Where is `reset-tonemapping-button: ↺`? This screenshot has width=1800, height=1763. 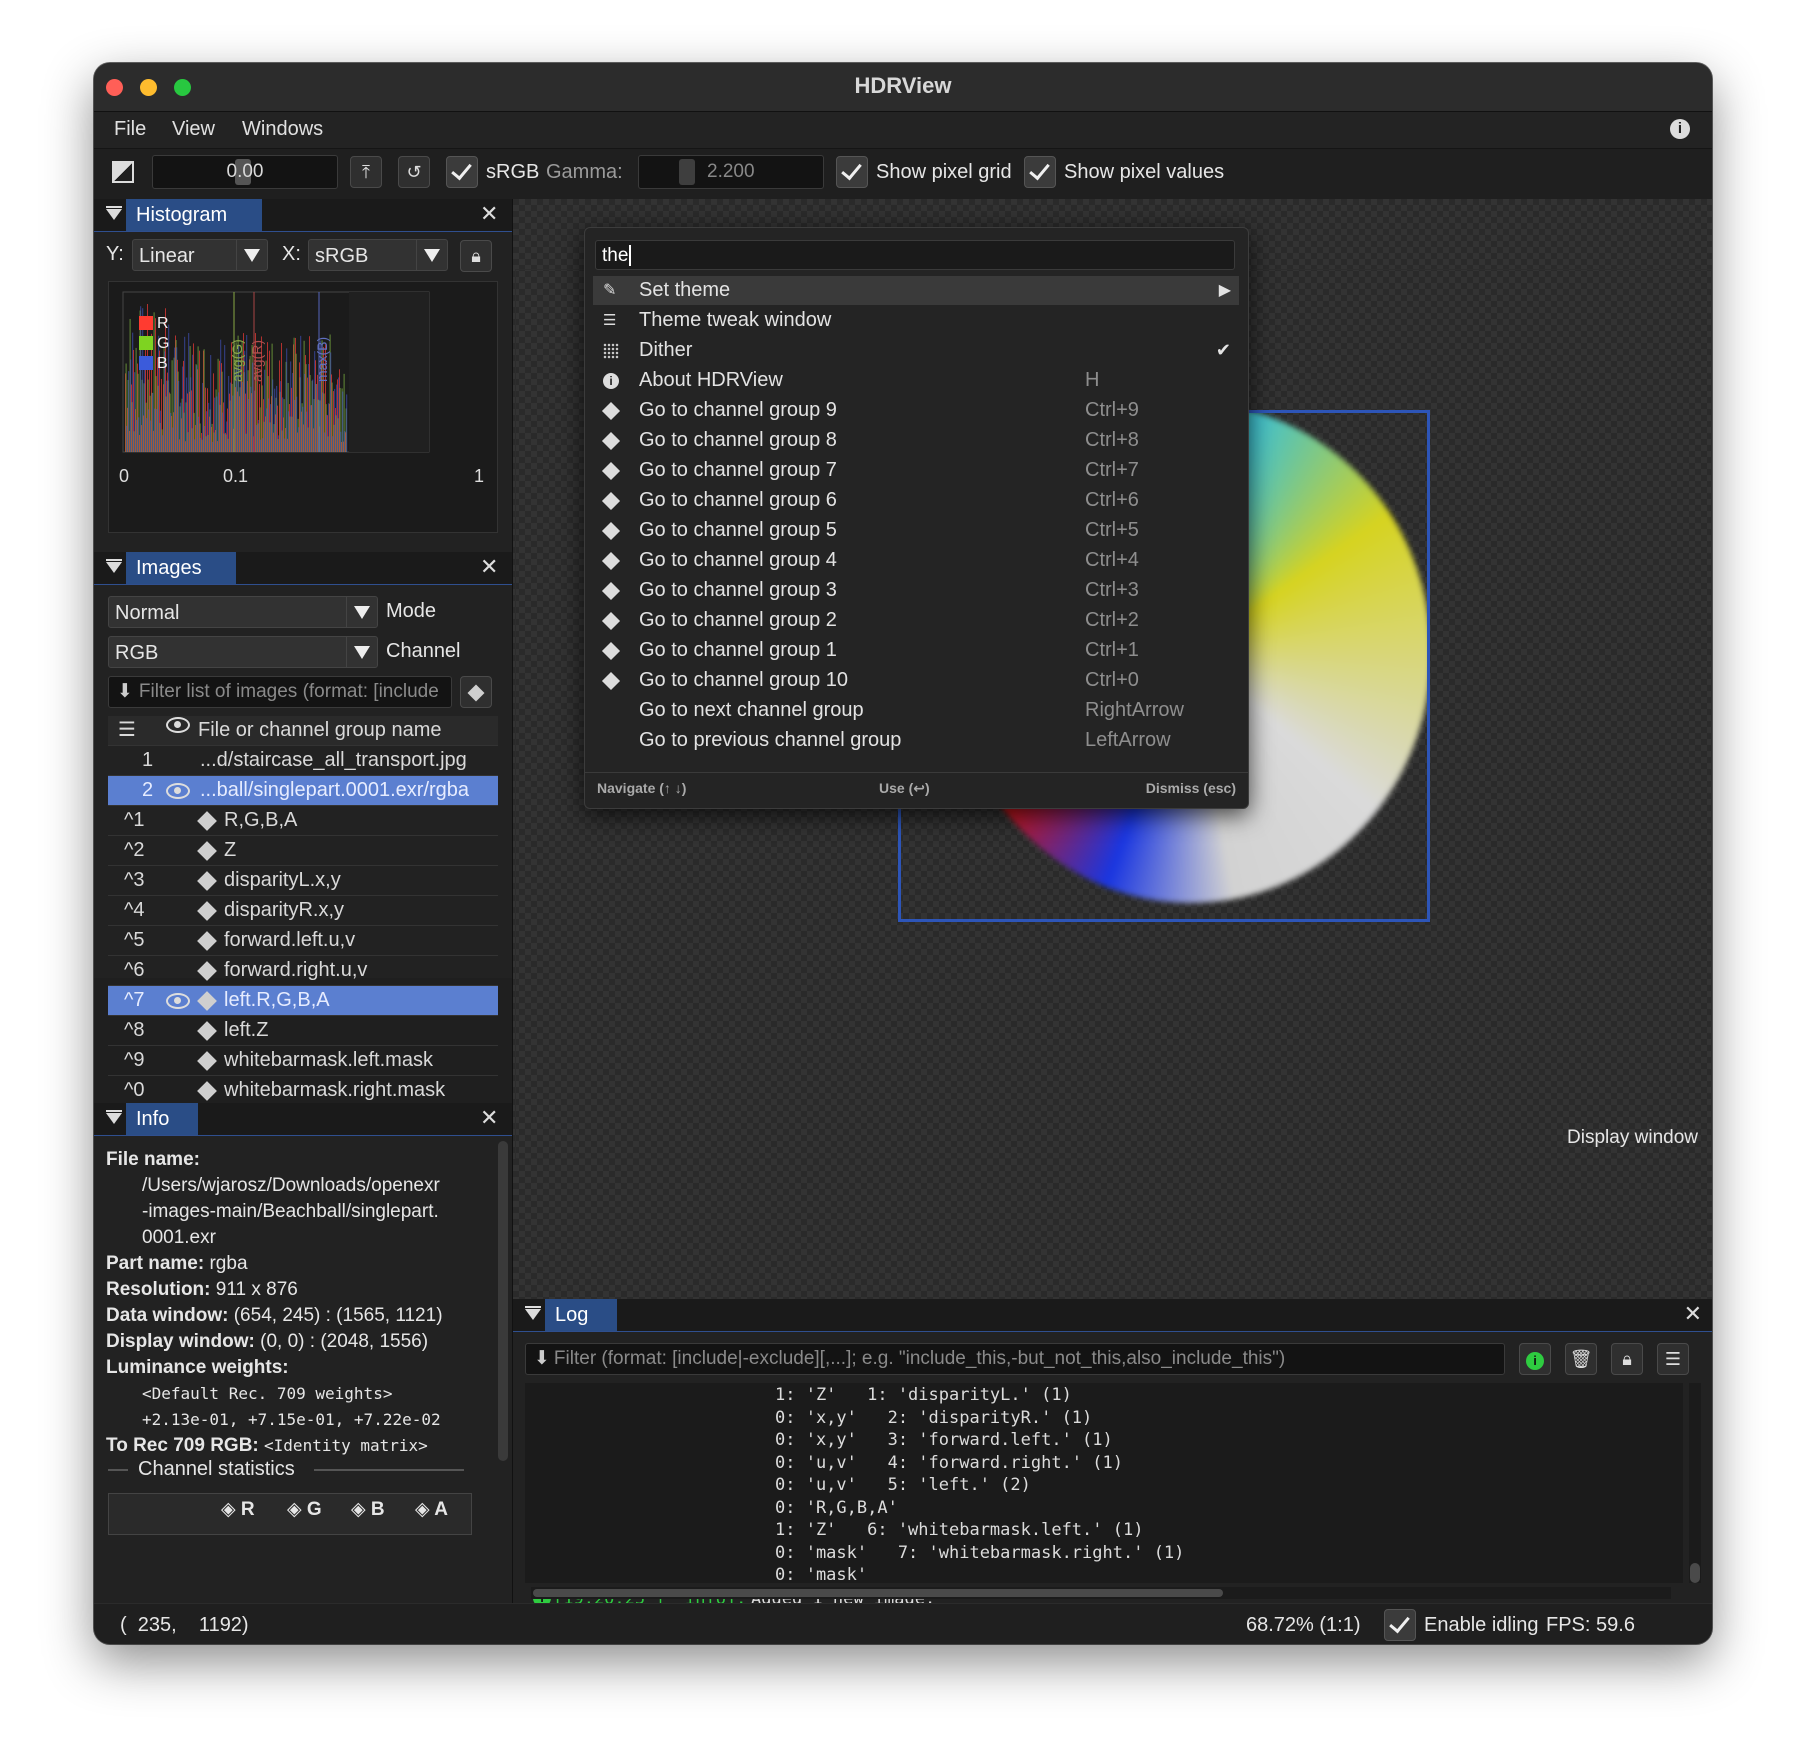 reset-tonemapping-button: ↺ is located at coordinates (414, 172).